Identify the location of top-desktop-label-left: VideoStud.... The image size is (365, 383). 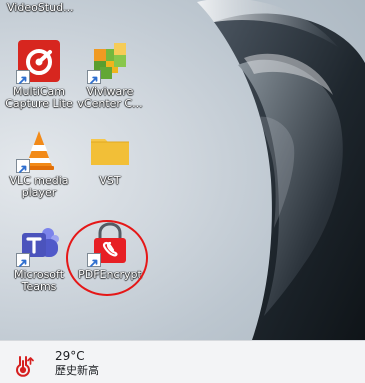
(40, 8).